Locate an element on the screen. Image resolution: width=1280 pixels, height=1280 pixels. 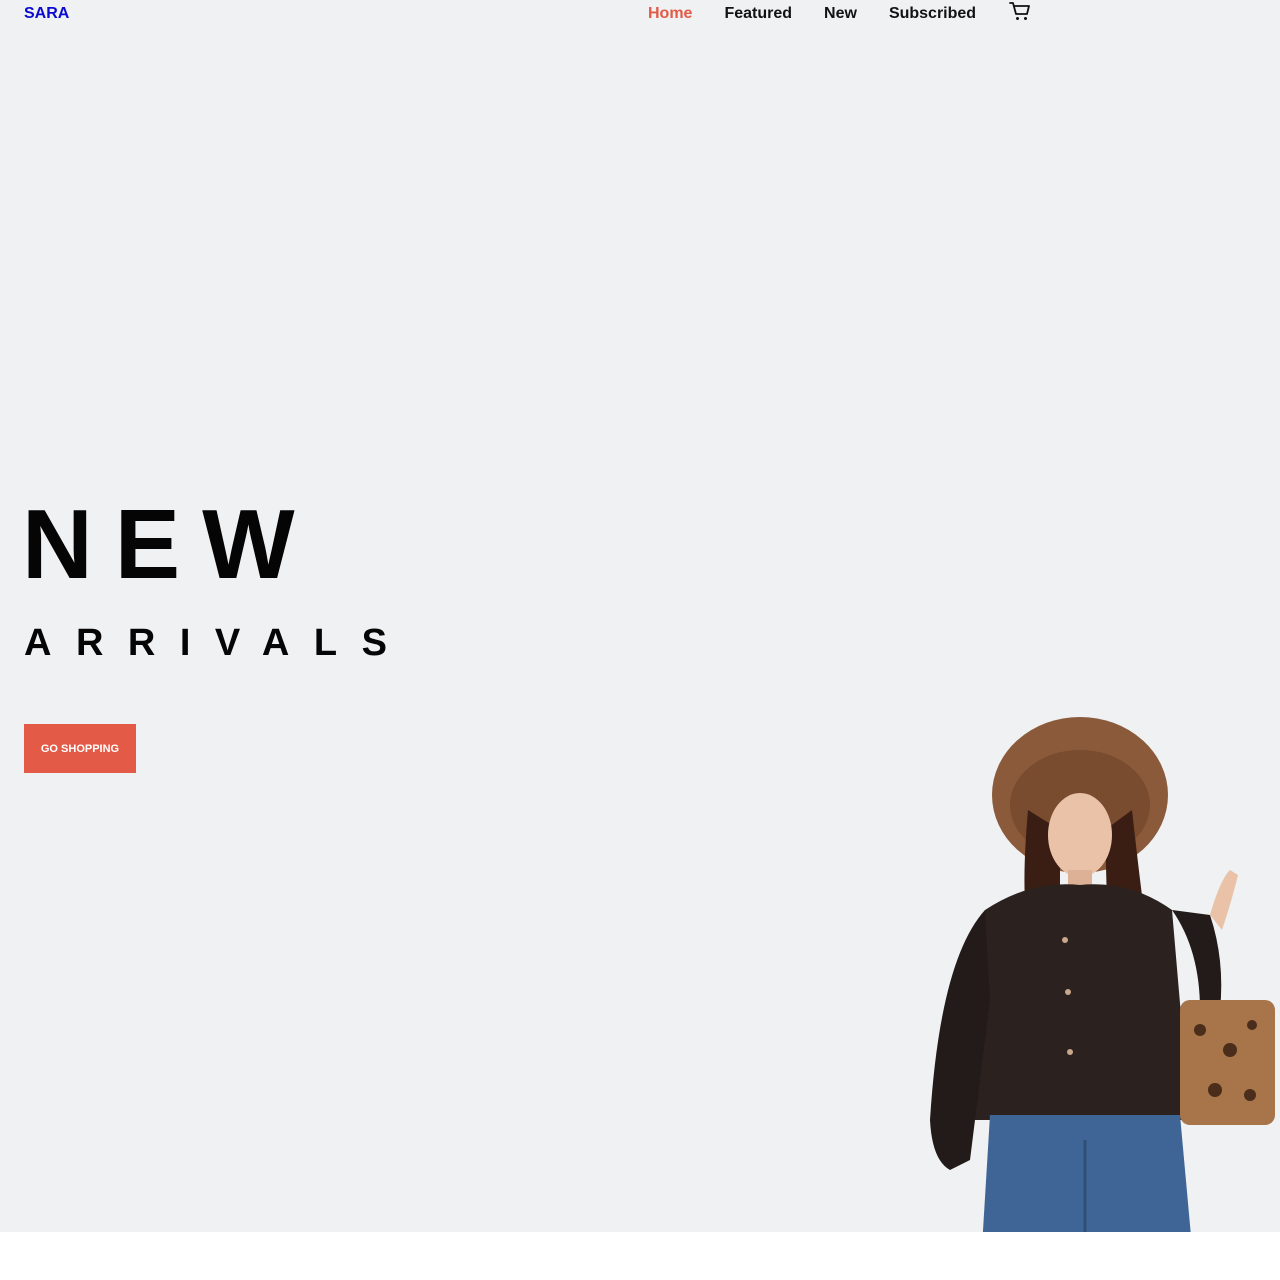
cart-icon is located at coordinates (1020, 12).